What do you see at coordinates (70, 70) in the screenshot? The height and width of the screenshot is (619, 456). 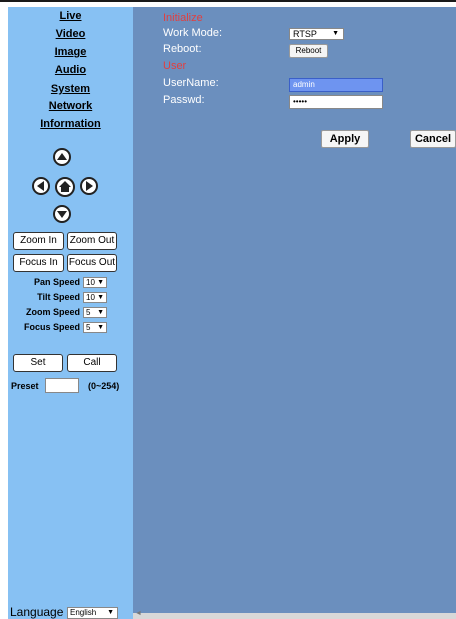 I see `nav-audio: Audio` at bounding box center [70, 70].